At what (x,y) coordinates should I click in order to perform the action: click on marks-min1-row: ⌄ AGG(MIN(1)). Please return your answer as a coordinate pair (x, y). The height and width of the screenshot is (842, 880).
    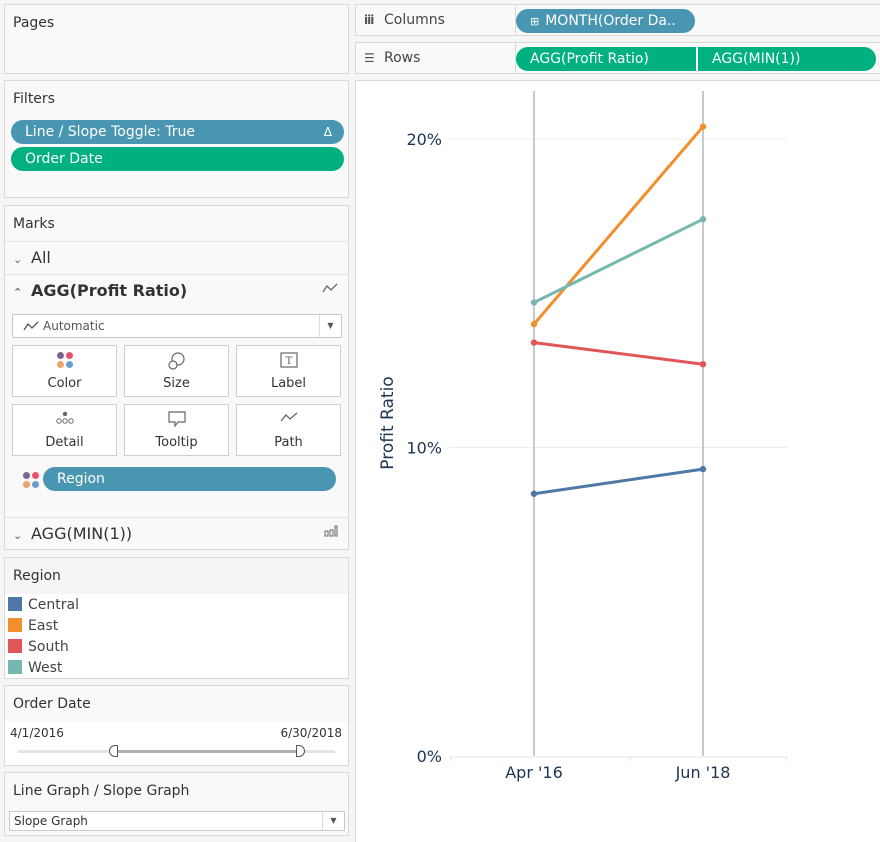
    Looking at the image, I should click on (176, 533).